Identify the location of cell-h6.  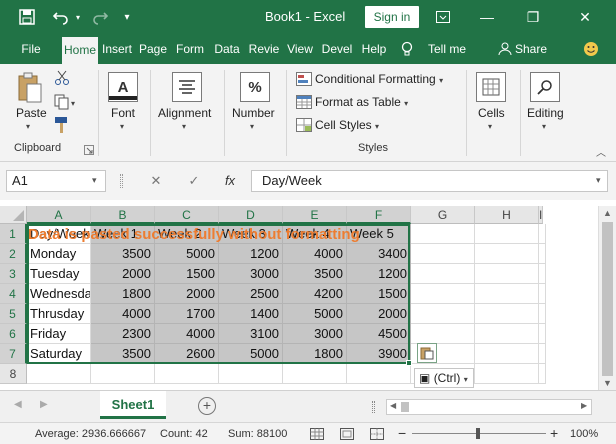
(507, 334).